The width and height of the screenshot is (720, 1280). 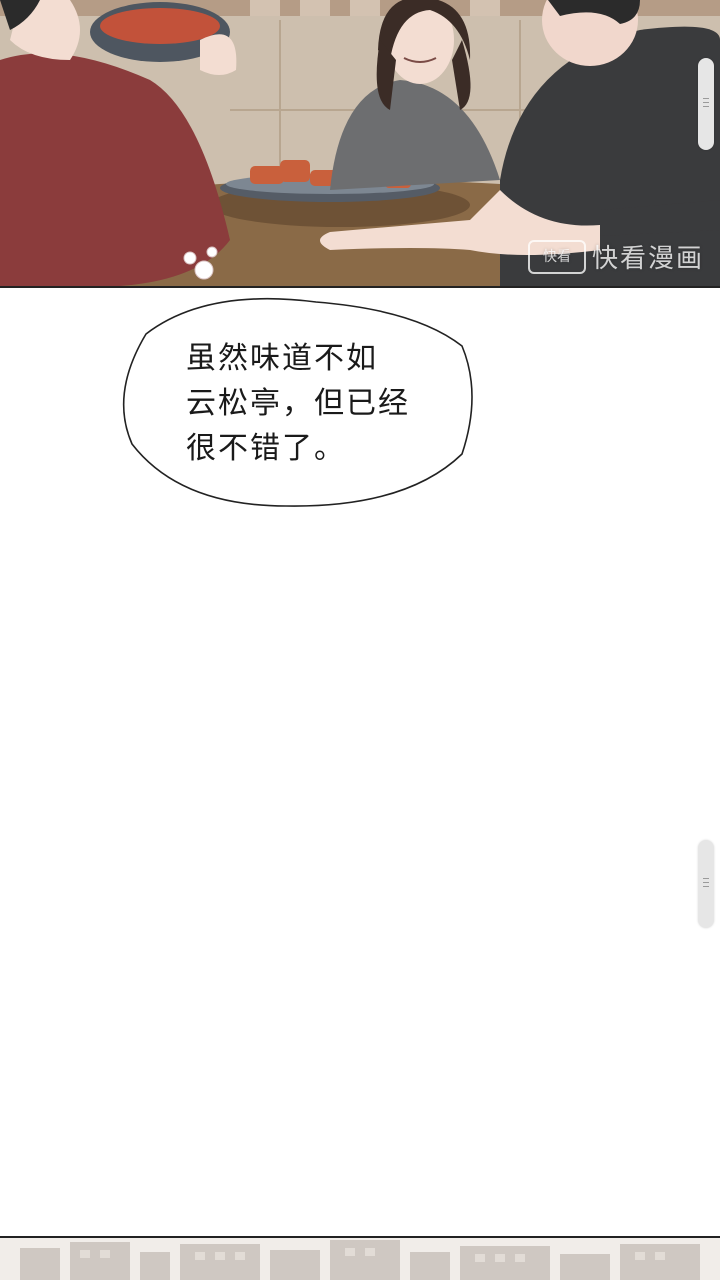 What do you see at coordinates (282, 358) in the screenshot?
I see `speech-line-1: 虽然味道不如` at bounding box center [282, 358].